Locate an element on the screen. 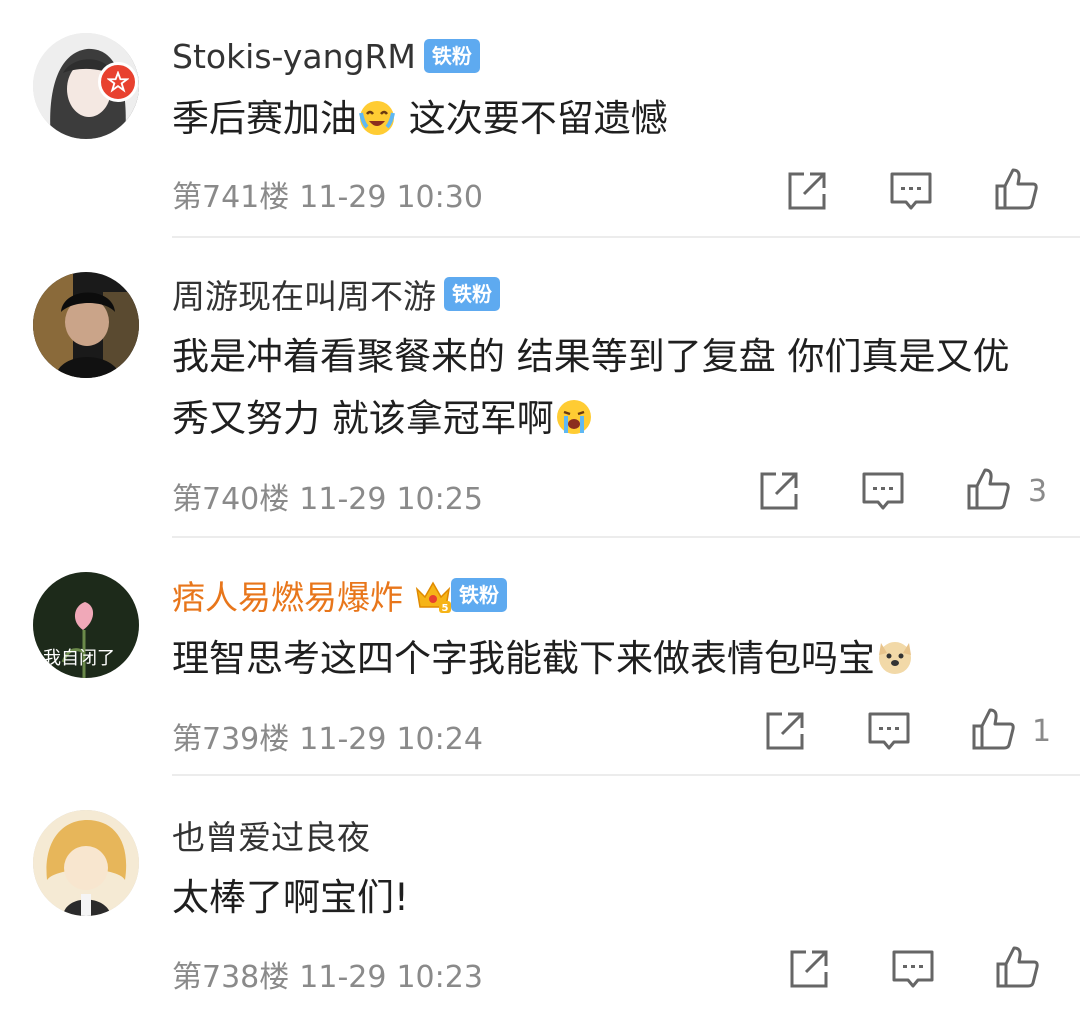  comment-meta: 第740楼 11-29 10:25 is located at coordinates (332, 496).